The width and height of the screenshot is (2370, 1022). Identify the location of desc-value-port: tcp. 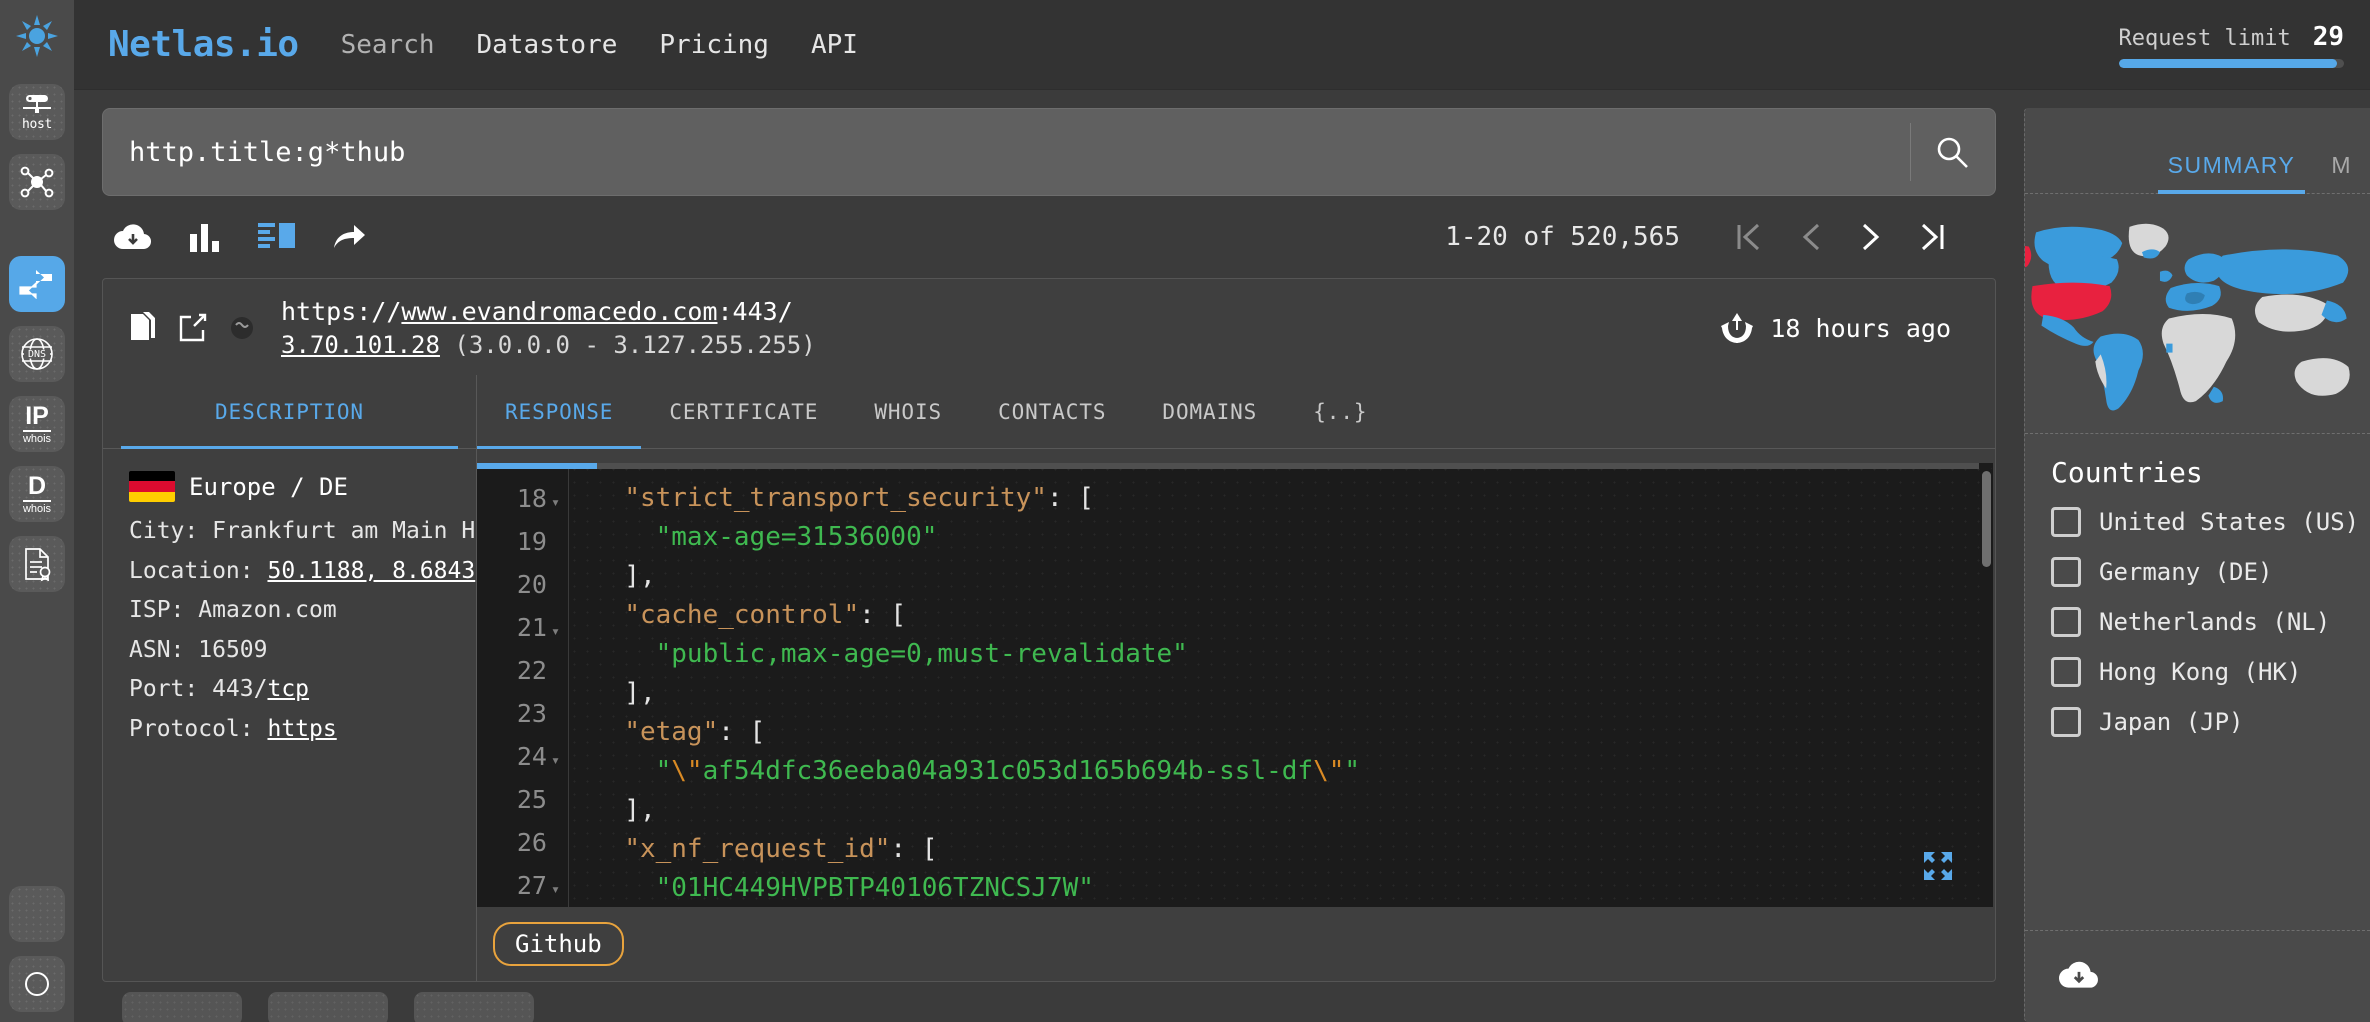
(288, 689).